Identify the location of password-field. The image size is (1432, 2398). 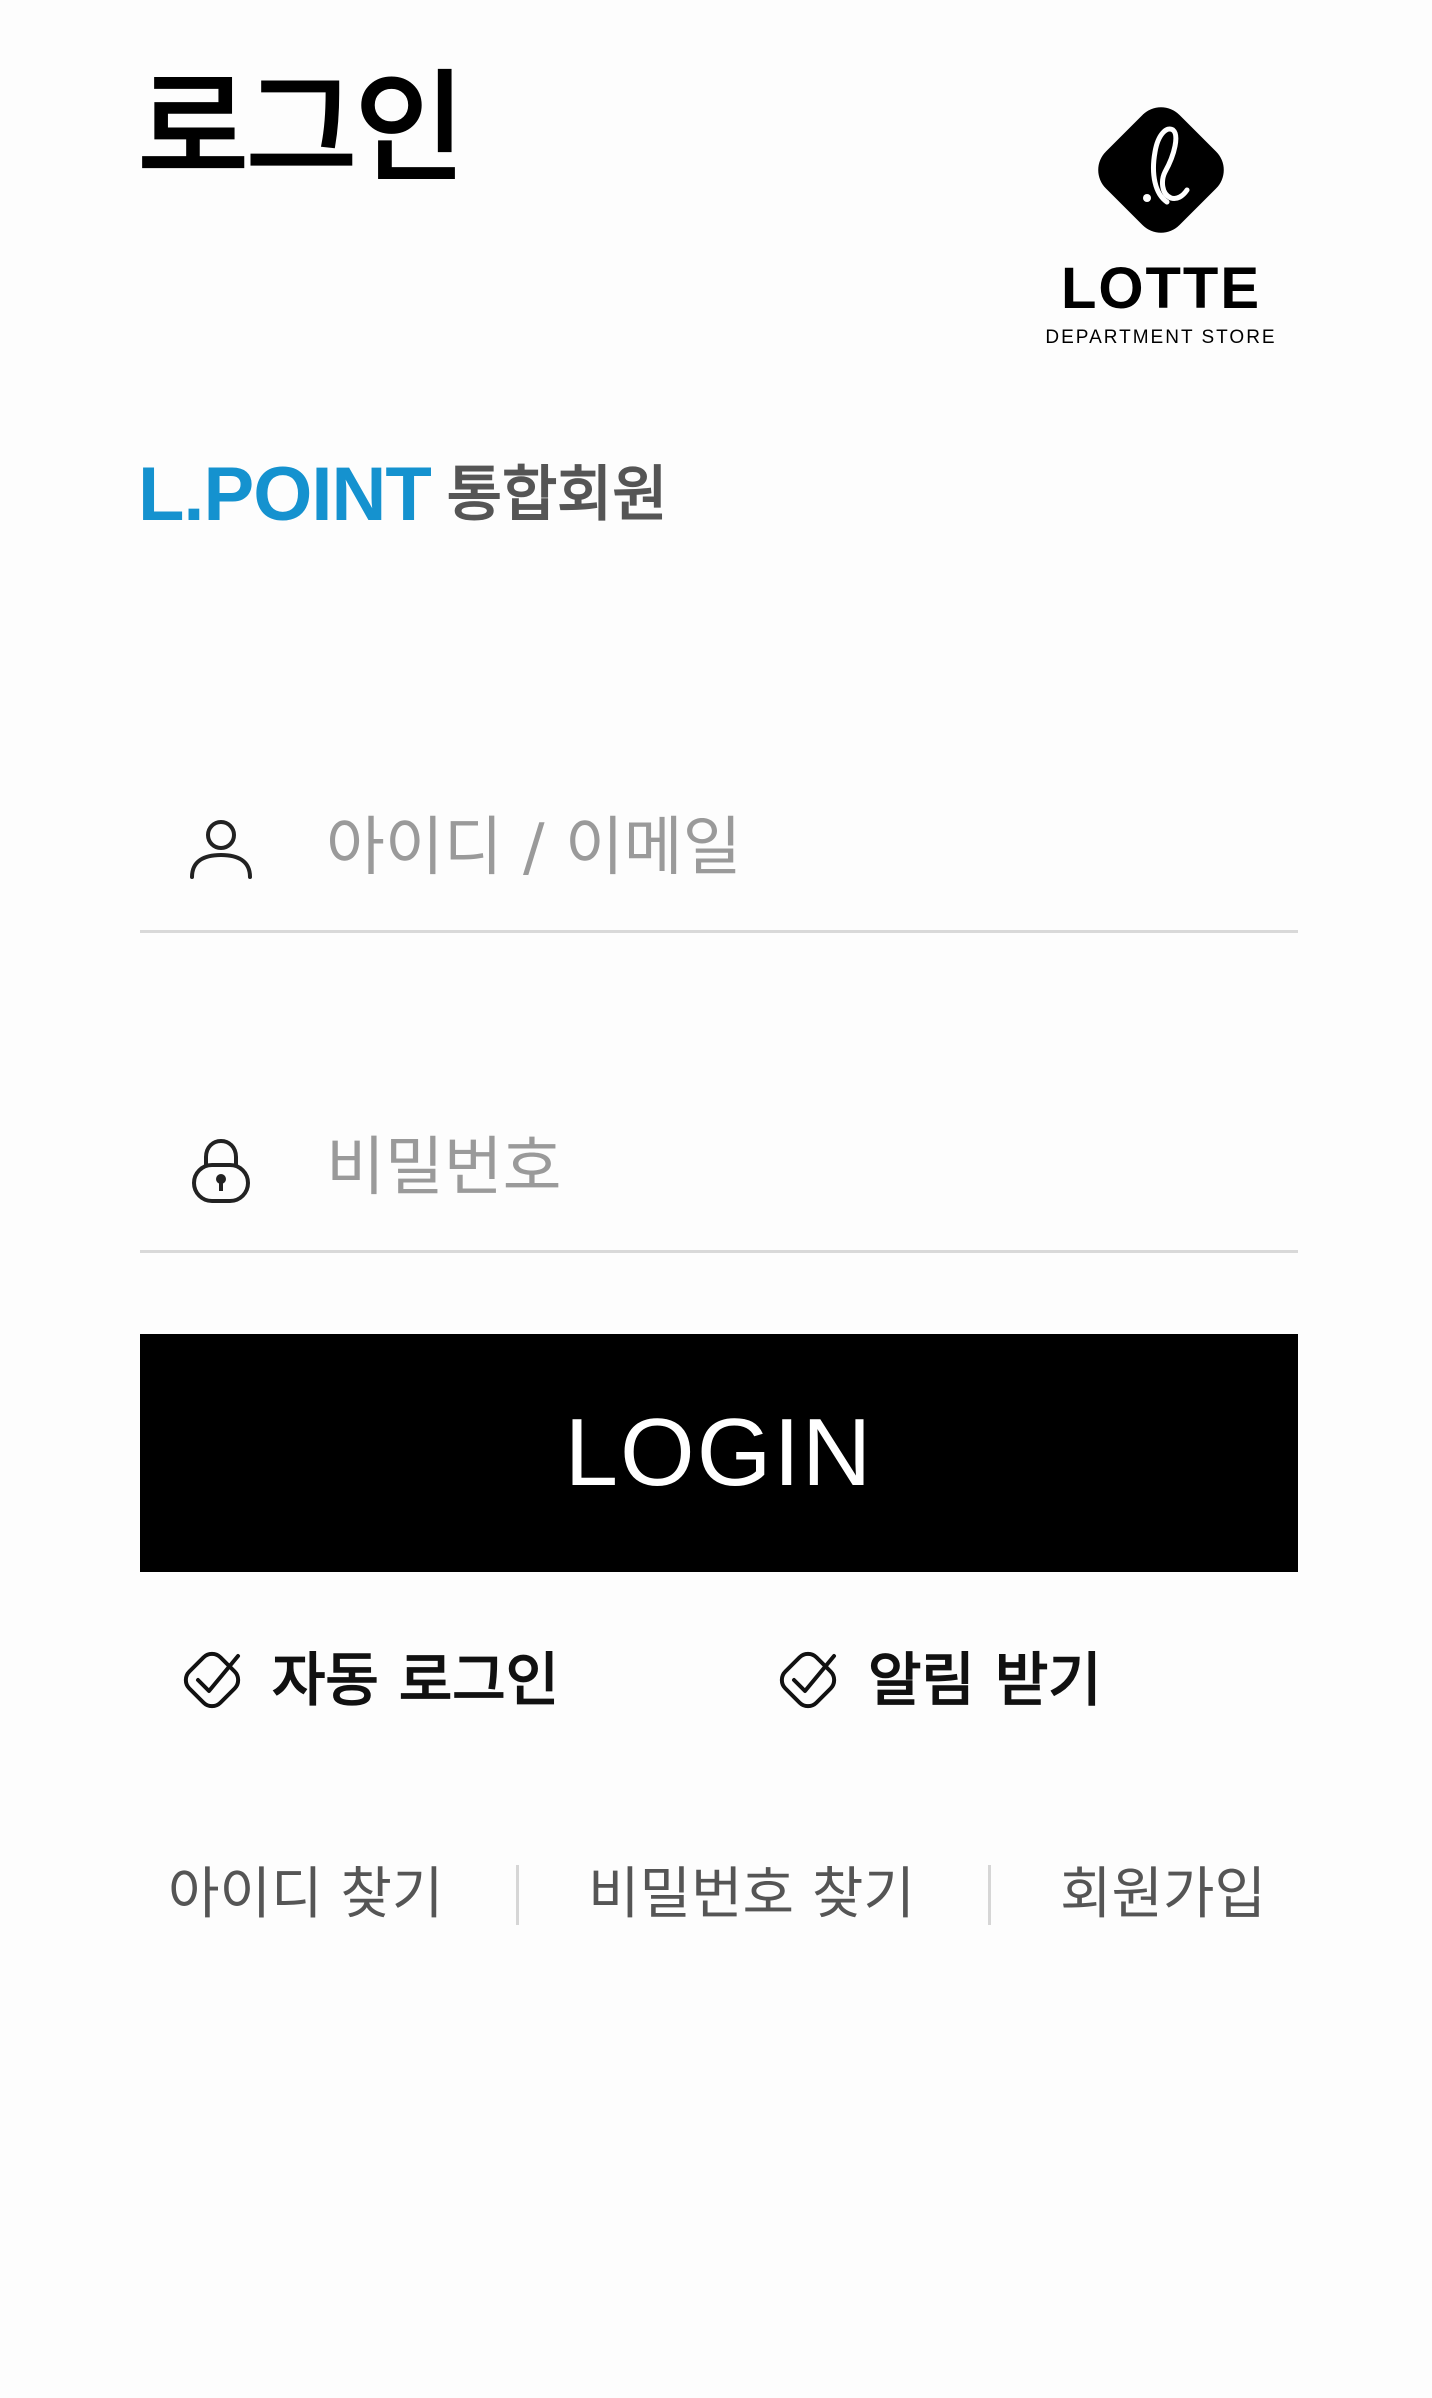
(719, 1173).